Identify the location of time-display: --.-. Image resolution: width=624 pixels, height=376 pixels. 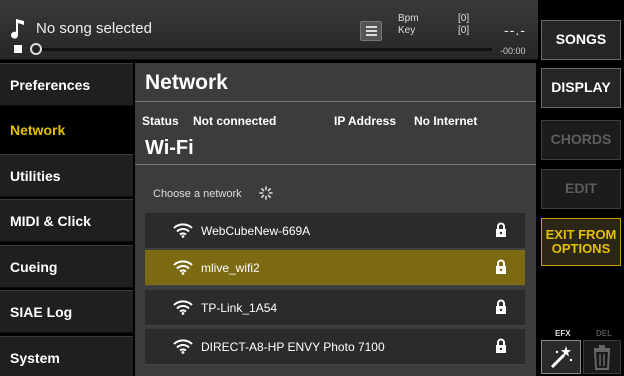
(515, 30).